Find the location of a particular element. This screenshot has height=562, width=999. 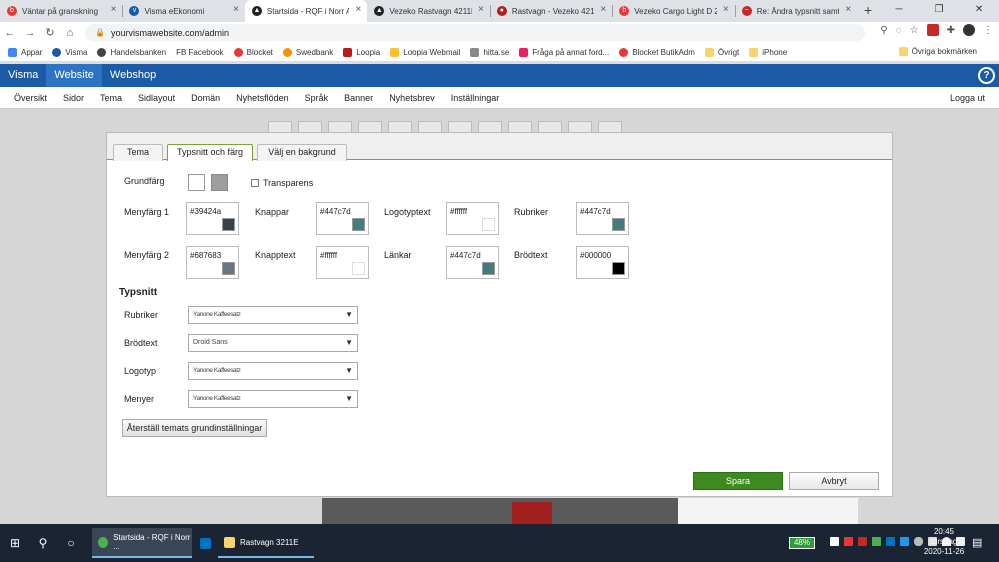

tab-typsnitt-och-farg: Typsnitt och färg is located at coordinates (210, 152).